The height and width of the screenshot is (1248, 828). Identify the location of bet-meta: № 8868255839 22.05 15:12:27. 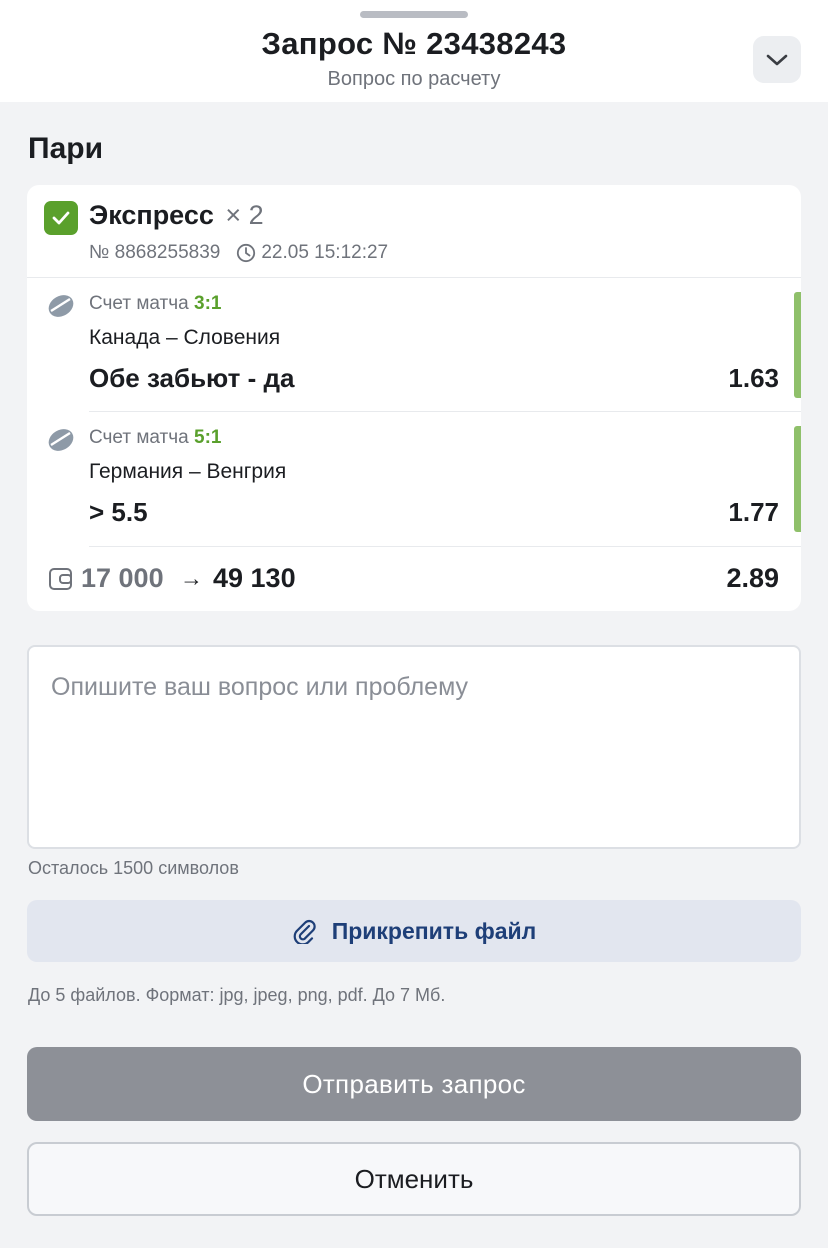
(238, 253).